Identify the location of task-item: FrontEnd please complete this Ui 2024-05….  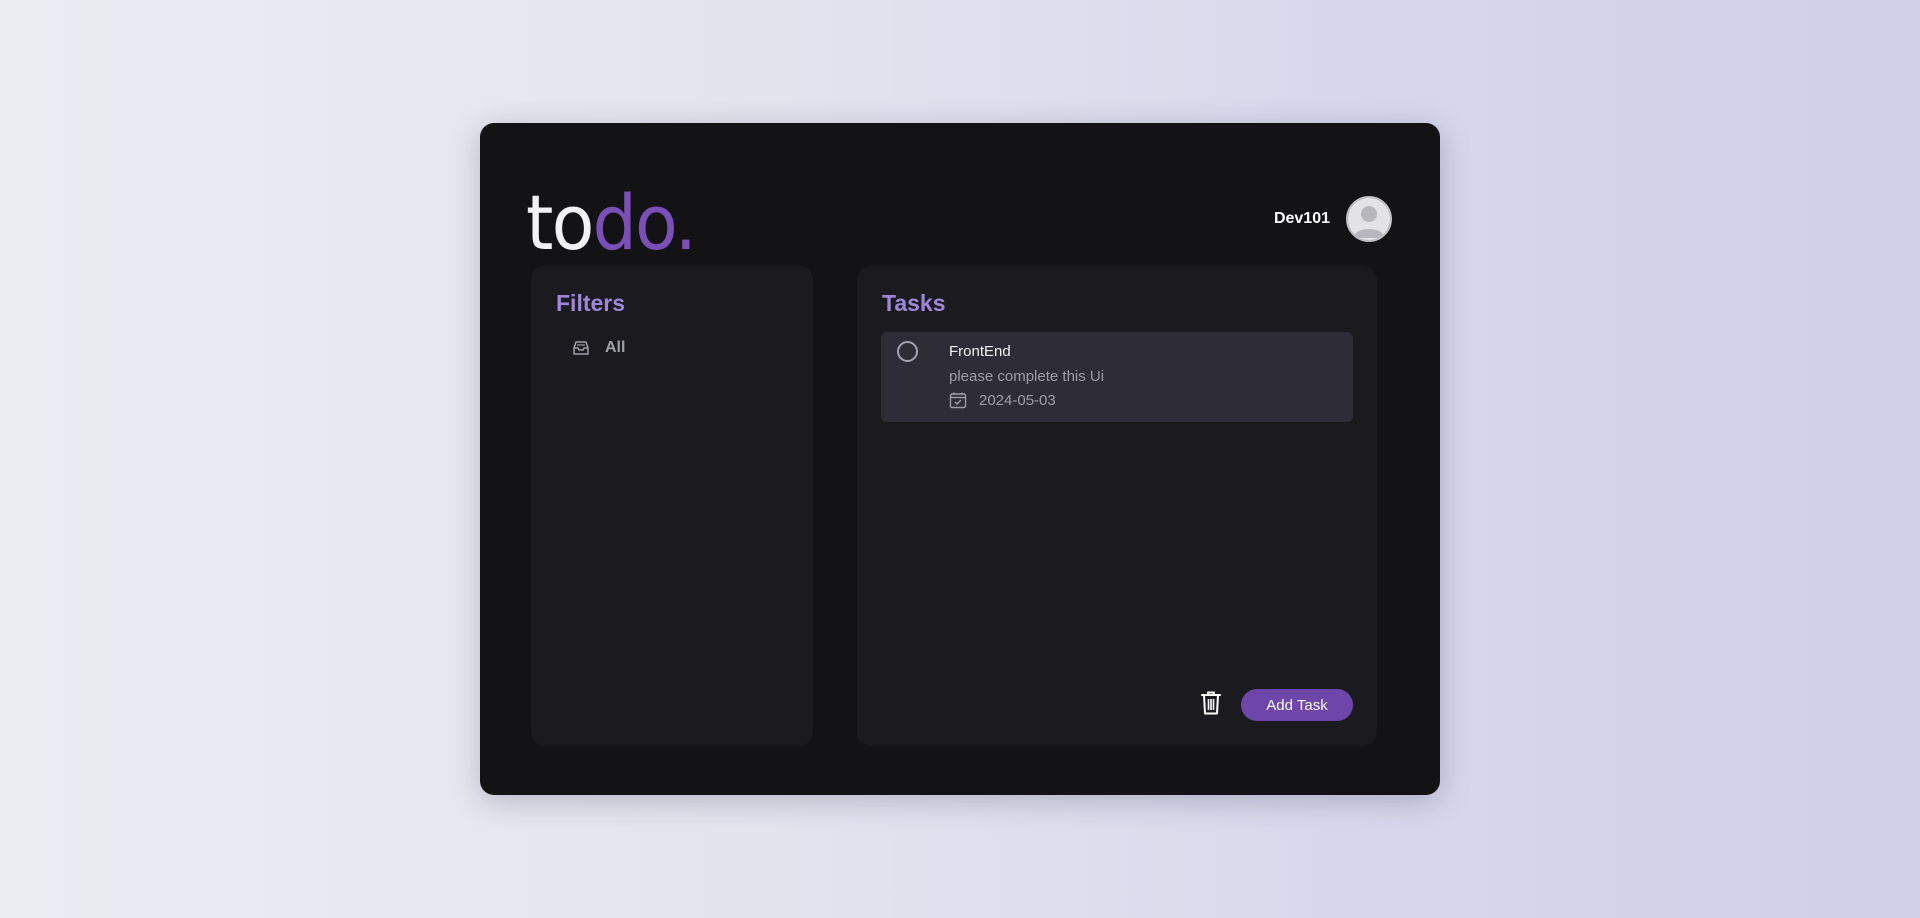
(1117, 377).